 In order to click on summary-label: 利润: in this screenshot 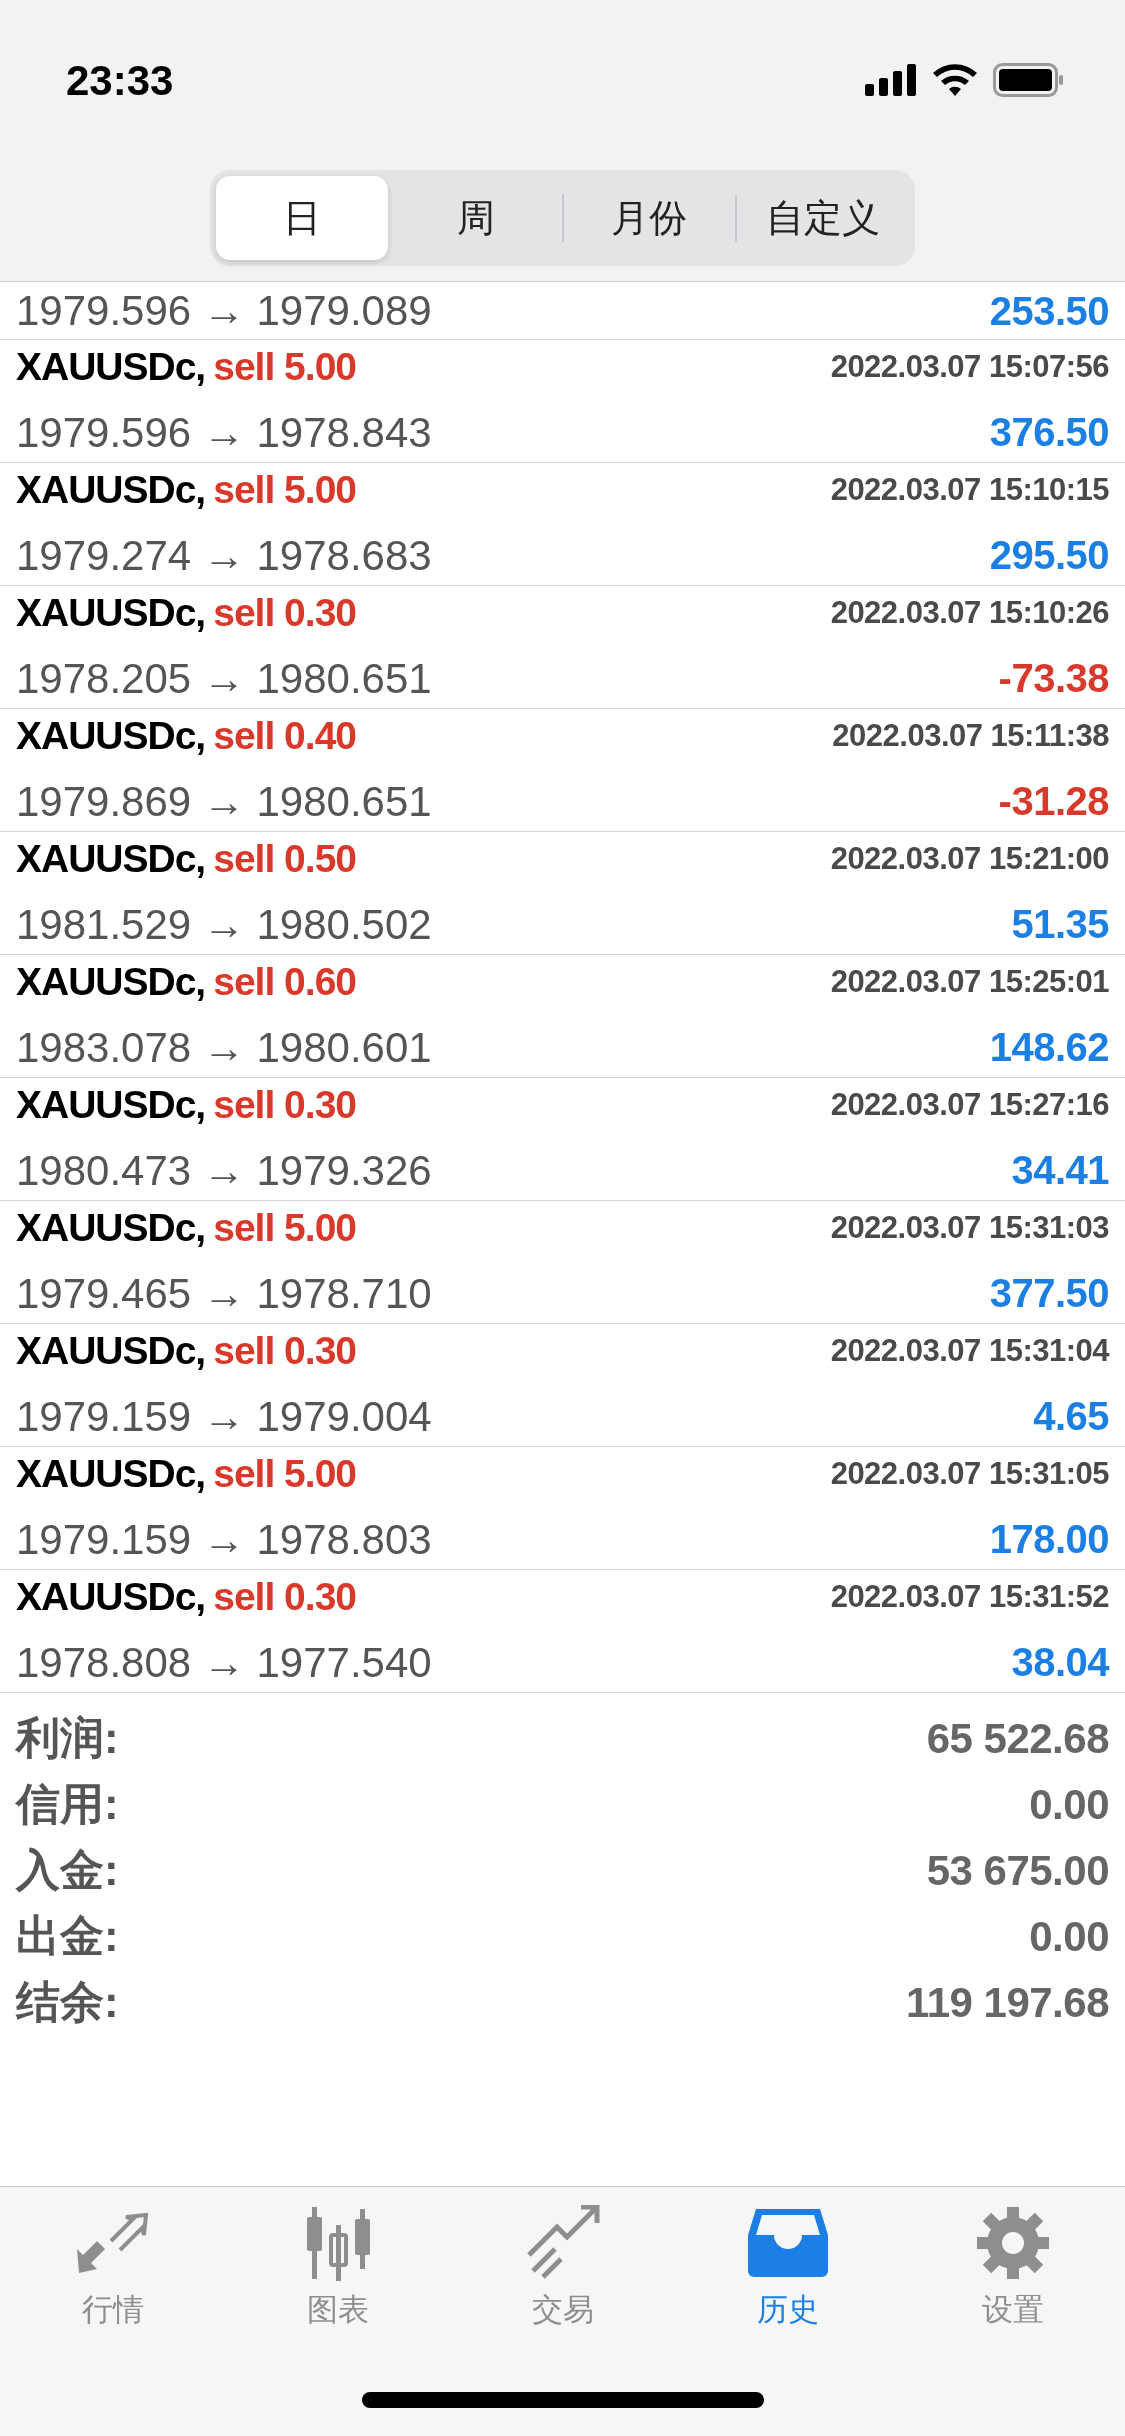, I will do `click(67, 1738)`.